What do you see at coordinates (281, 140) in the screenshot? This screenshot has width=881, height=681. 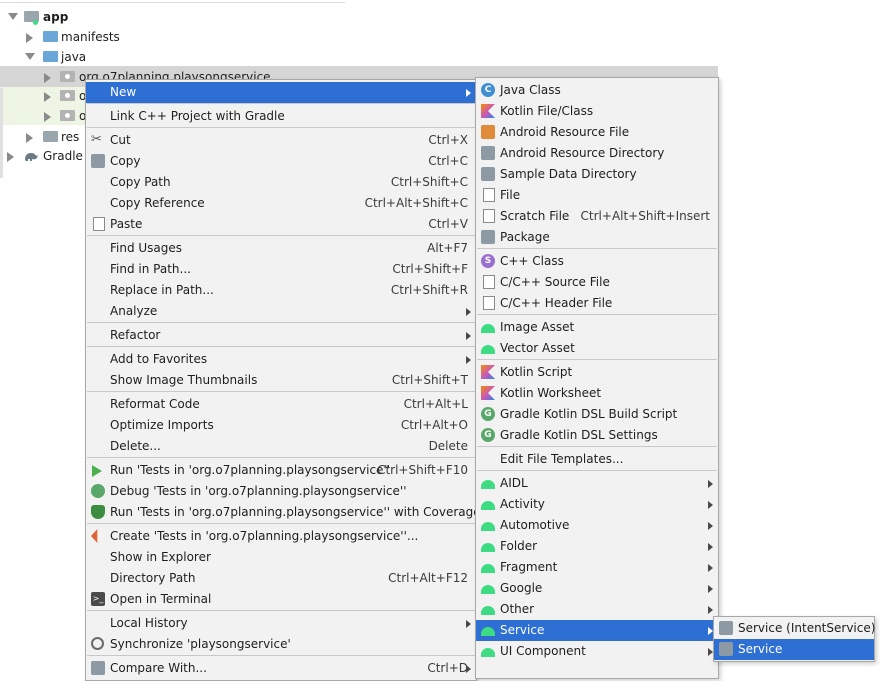 I see `menu-item-cut: ✂ Cut Ctrl+X` at bounding box center [281, 140].